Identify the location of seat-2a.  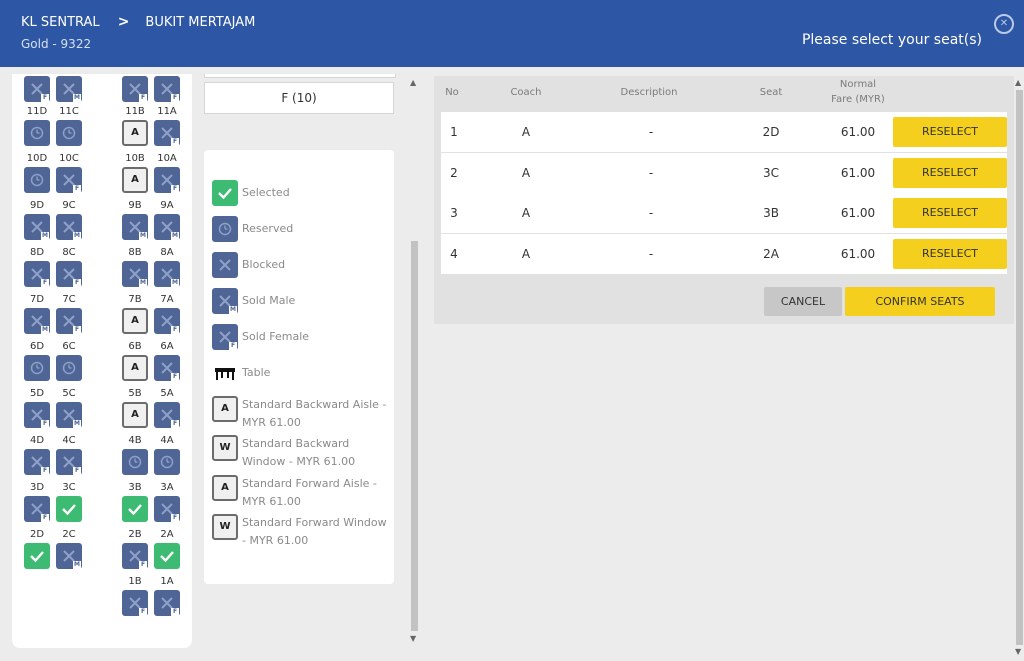
(167, 556).